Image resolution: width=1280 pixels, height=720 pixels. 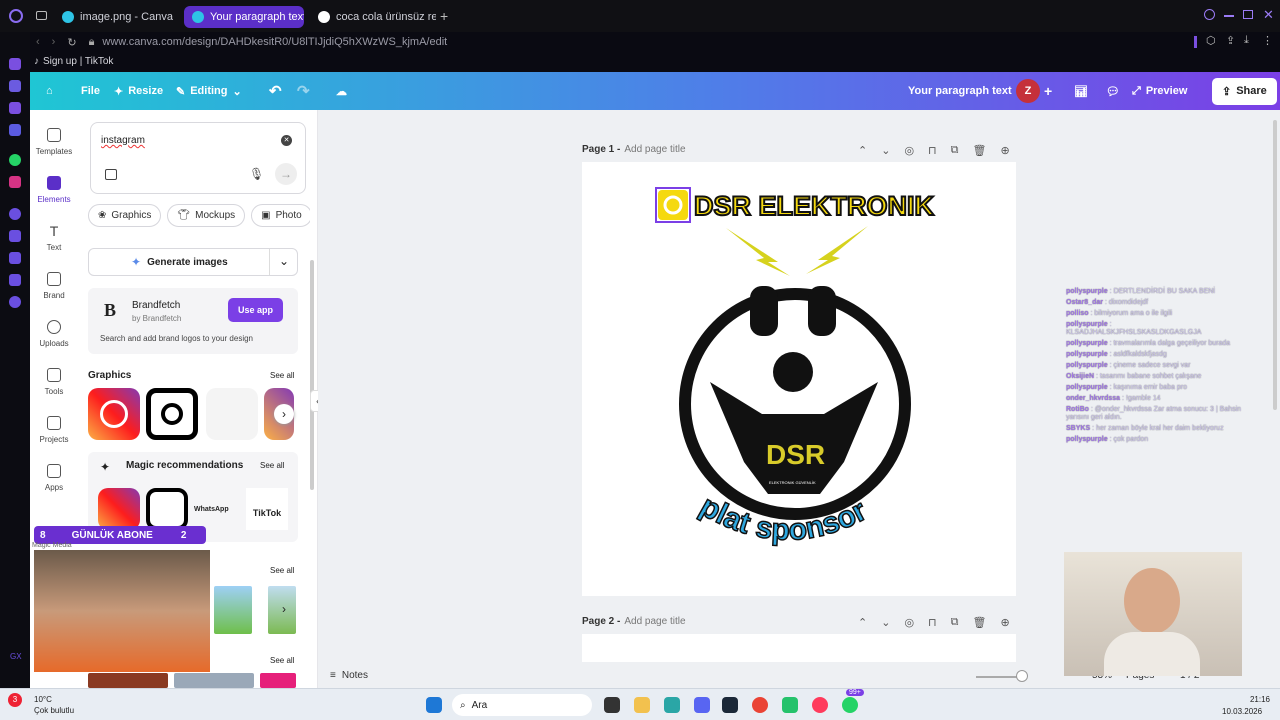 I want to click on clock-time: 21:16, so click(x=1255, y=699).